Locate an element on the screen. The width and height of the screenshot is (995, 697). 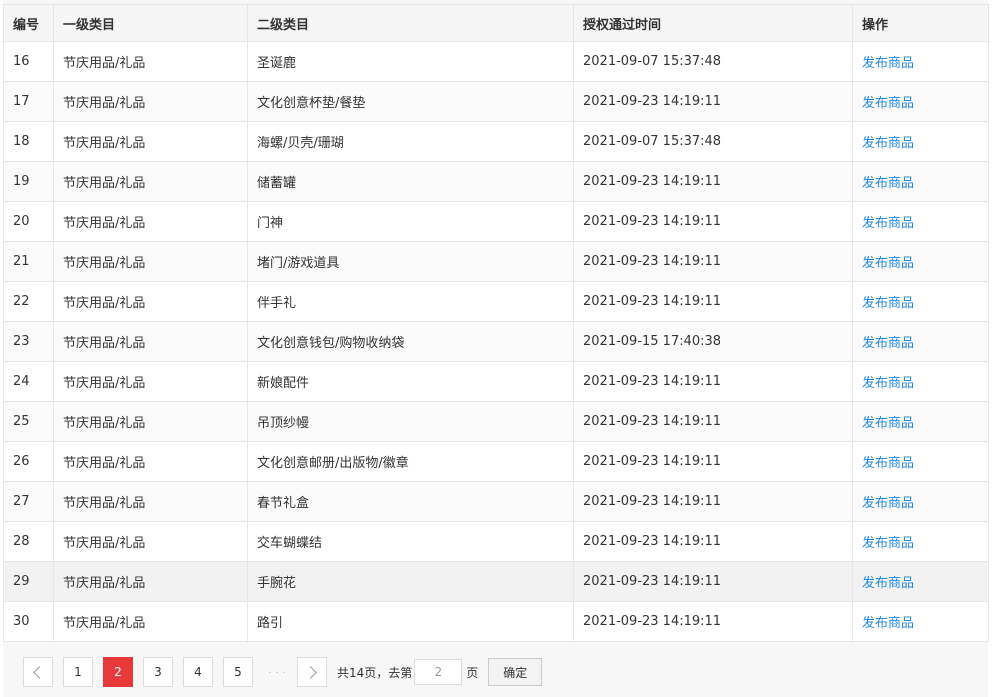
table-row: 22 节庆用品/礼品 伴手礼 2021-09-23 14:19:11 发布商品 is located at coordinates (496, 301).